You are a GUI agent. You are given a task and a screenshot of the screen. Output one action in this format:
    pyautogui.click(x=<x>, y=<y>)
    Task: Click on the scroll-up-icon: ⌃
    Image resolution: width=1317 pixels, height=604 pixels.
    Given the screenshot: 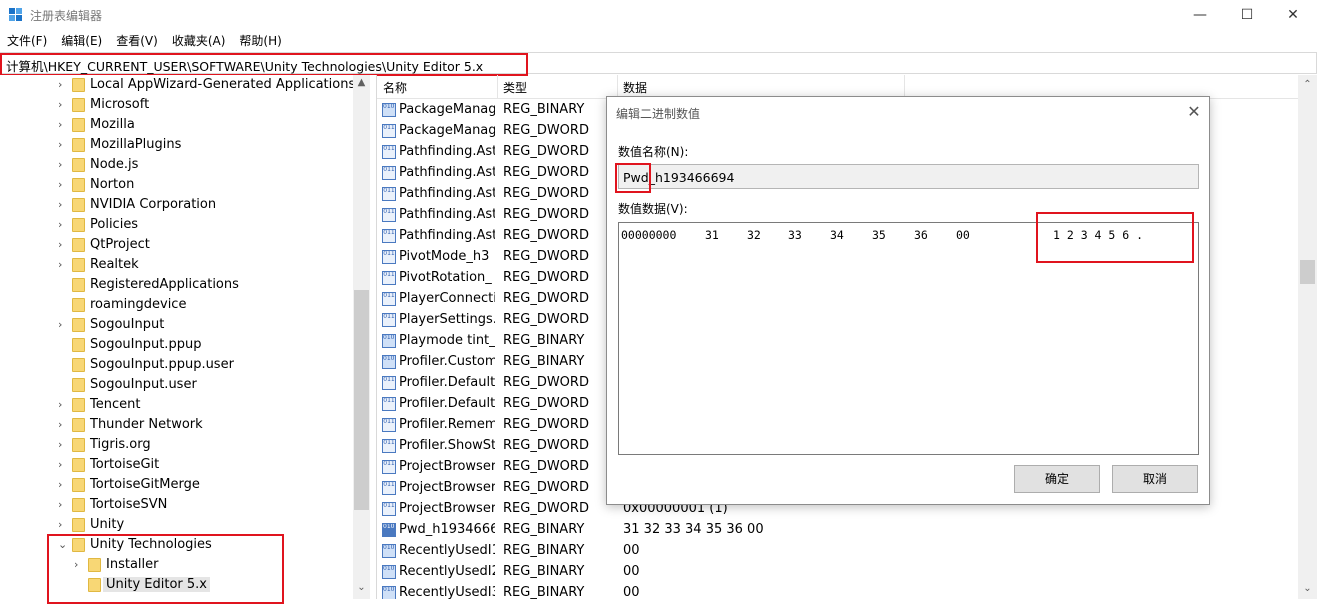 What is the action you would take?
    pyautogui.click(x=1307, y=85)
    